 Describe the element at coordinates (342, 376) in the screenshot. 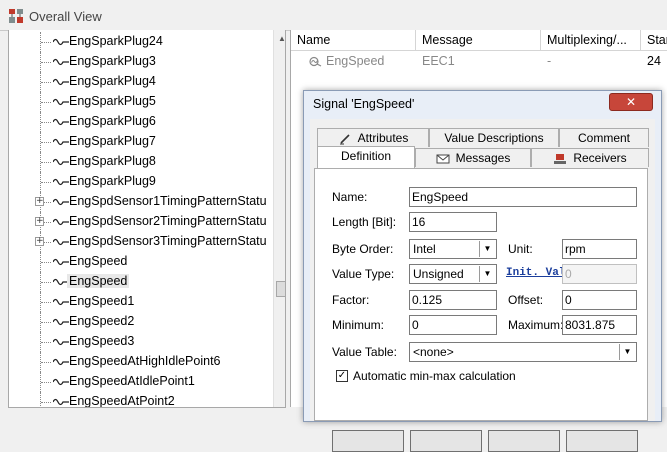

I see `auto-minmax-checkbox: ✓` at that location.